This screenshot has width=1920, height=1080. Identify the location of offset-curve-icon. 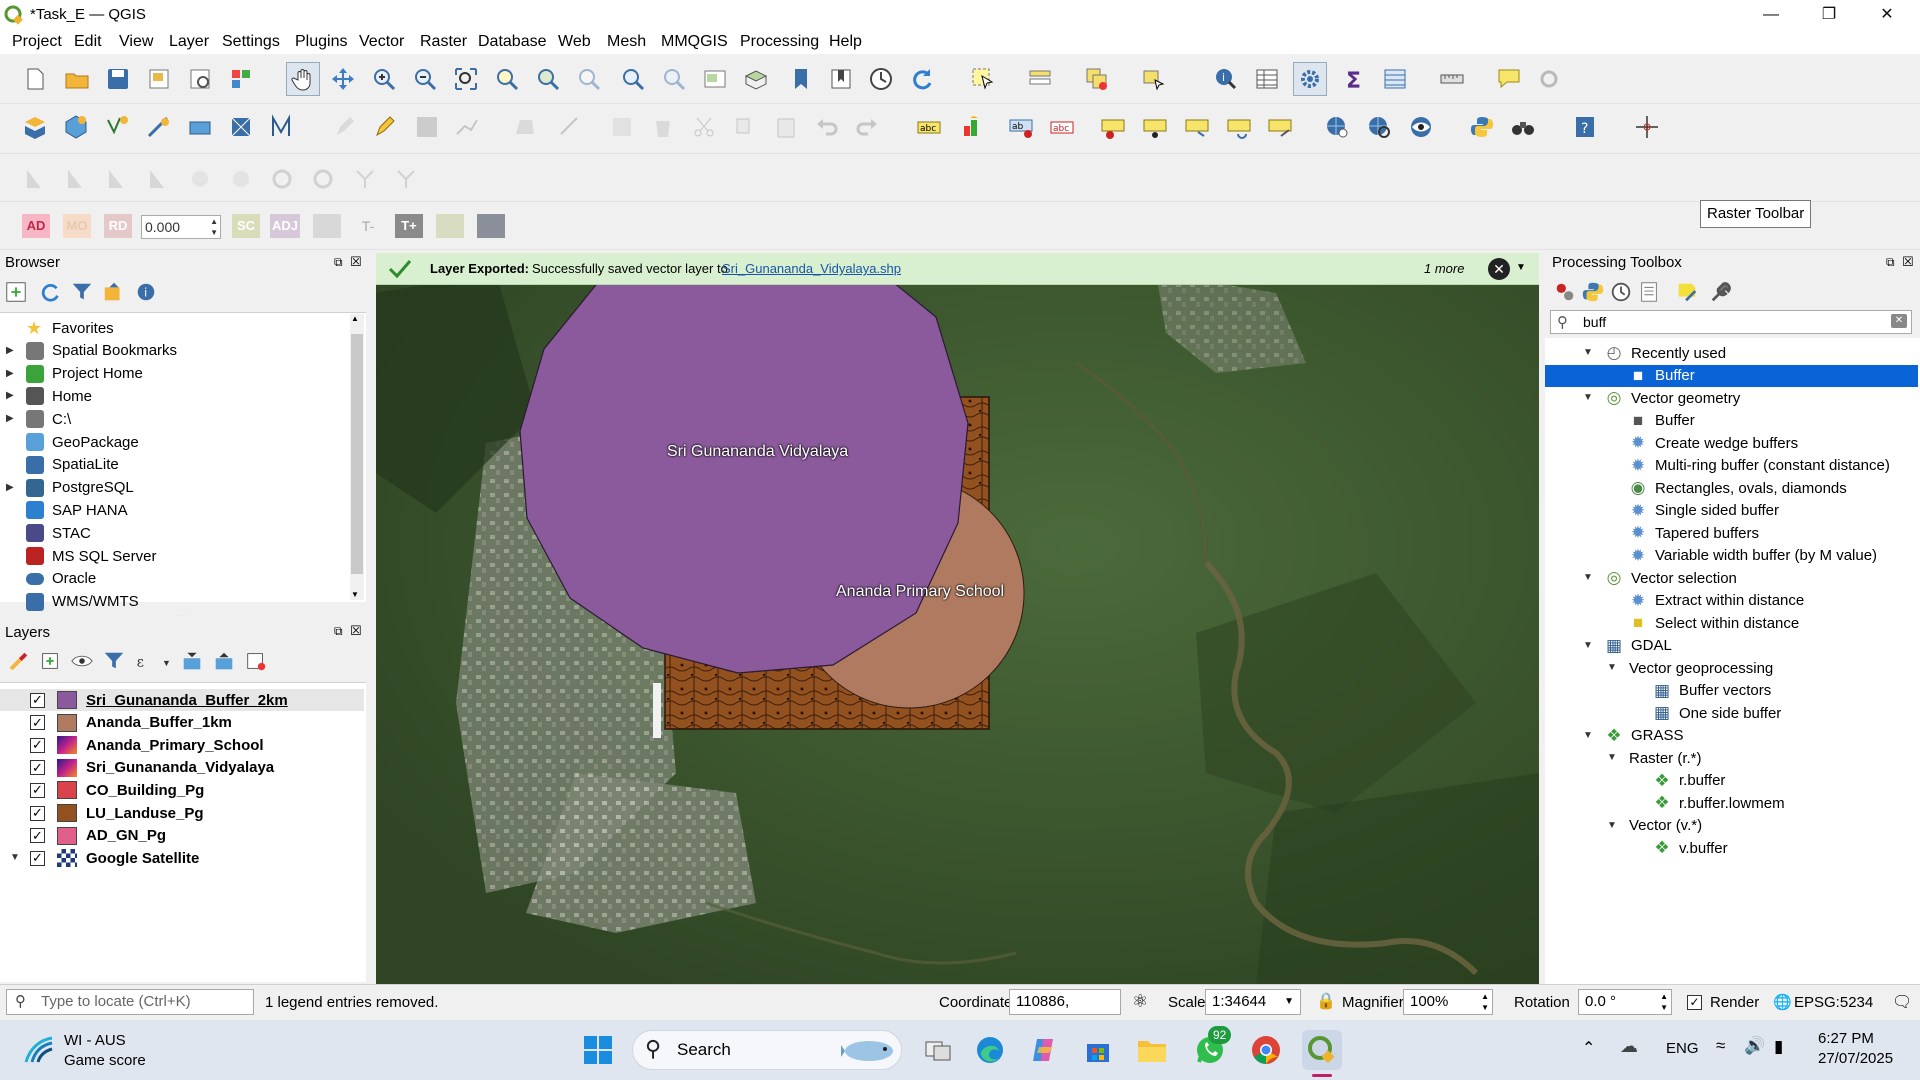
(406, 179).